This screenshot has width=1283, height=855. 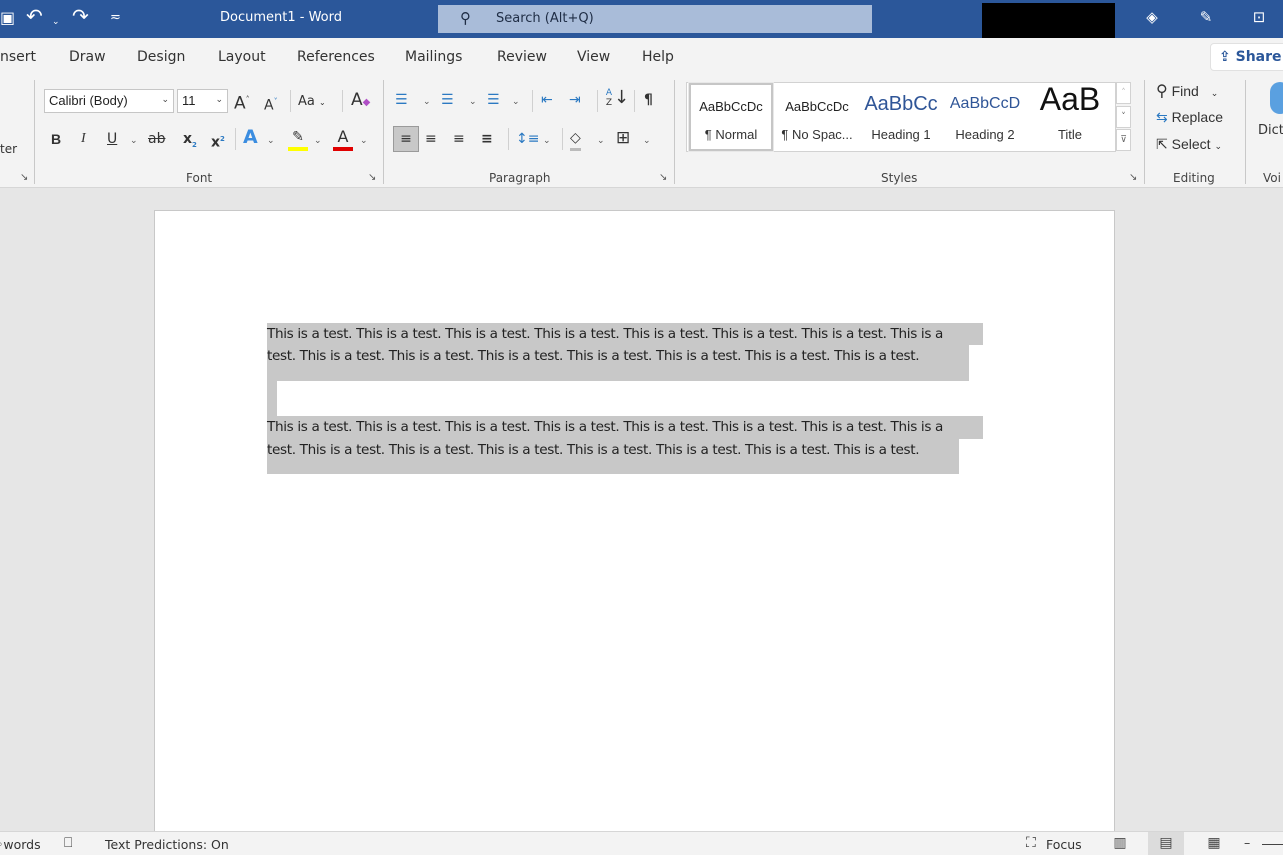 What do you see at coordinates (7, 18) in the screenshot?
I see `save-icon: ▣` at bounding box center [7, 18].